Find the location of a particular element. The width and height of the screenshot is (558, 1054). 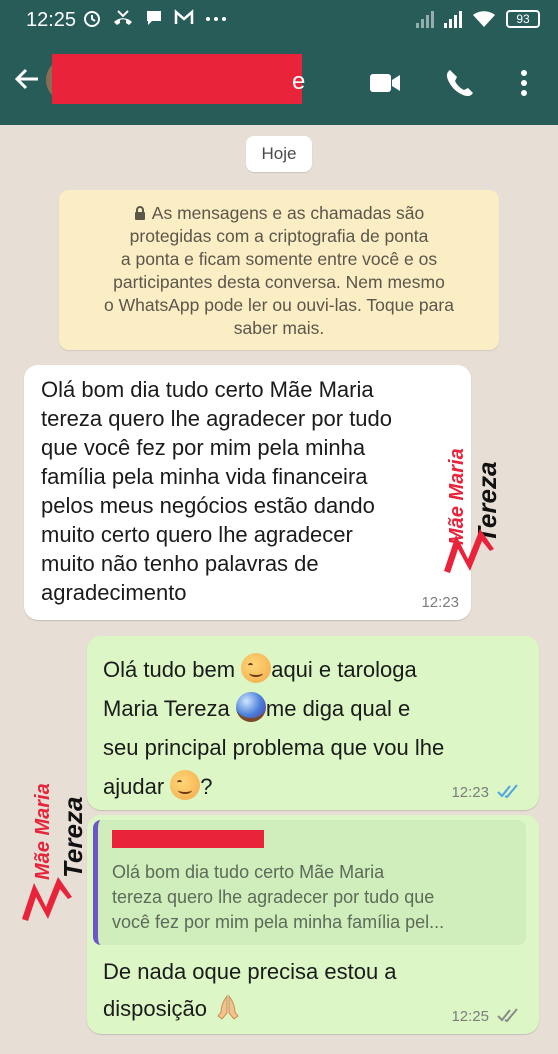

signal-2-icon is located at coordinates (453, 19).